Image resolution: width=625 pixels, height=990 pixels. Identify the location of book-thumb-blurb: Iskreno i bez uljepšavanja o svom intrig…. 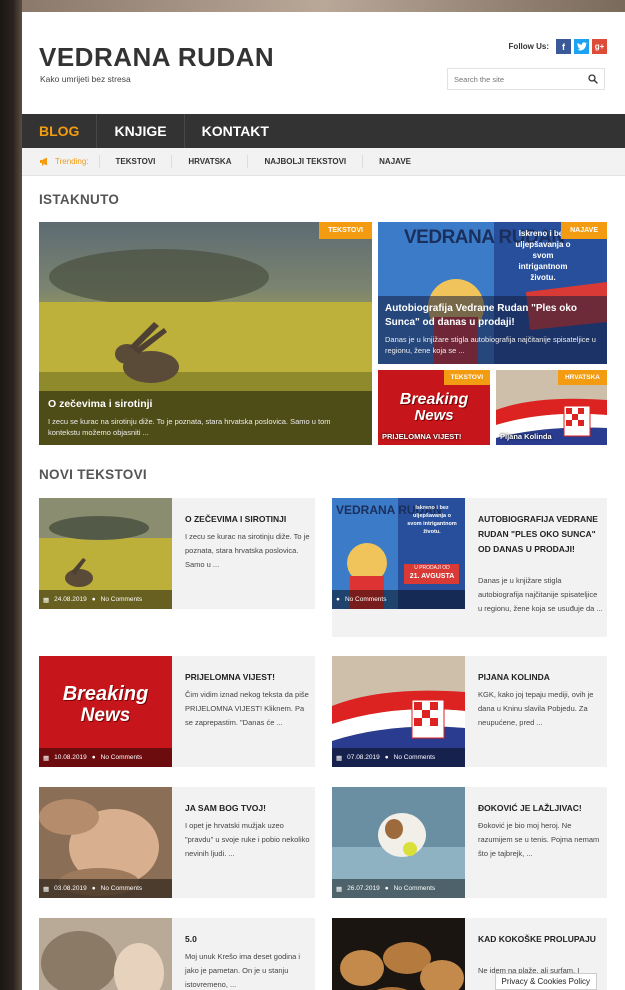
(432, 520).